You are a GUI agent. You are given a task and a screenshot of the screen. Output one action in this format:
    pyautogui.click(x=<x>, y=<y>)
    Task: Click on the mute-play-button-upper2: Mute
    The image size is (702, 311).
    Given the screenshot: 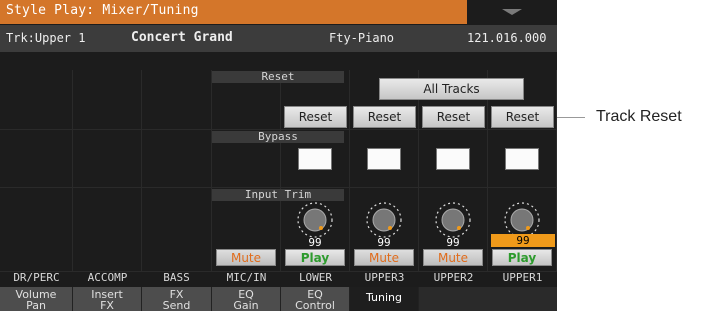 What is the action you would take?
    pyautogui.click(x=453, y=257)
    